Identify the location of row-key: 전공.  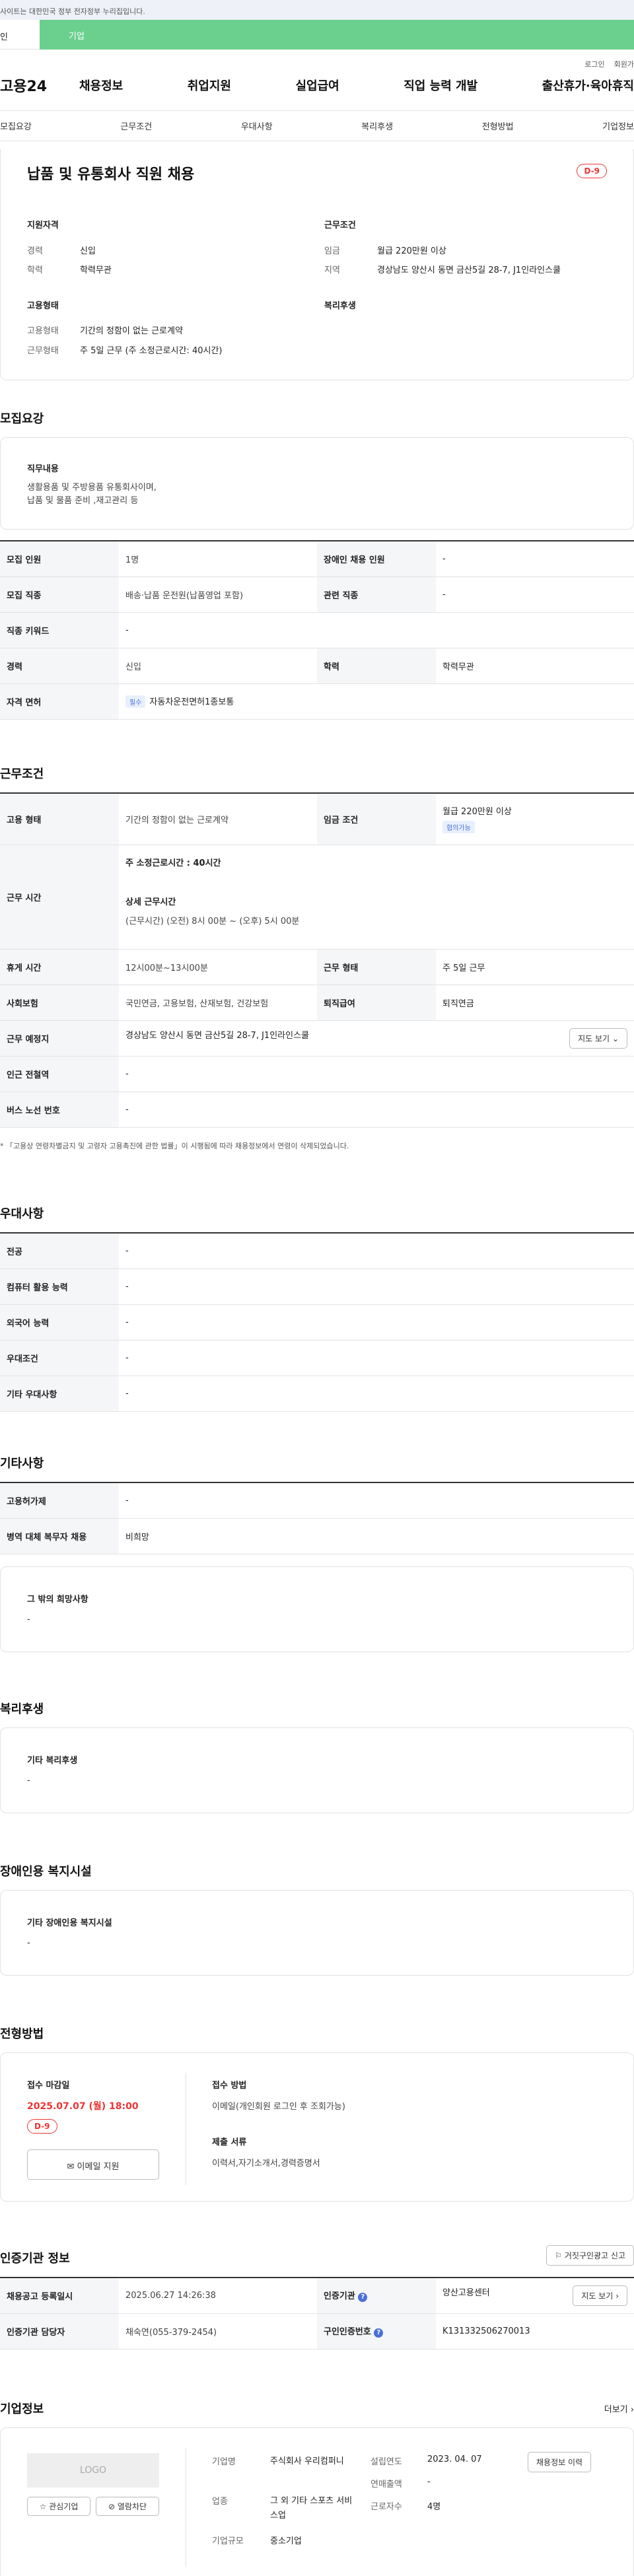
(59, 1251).